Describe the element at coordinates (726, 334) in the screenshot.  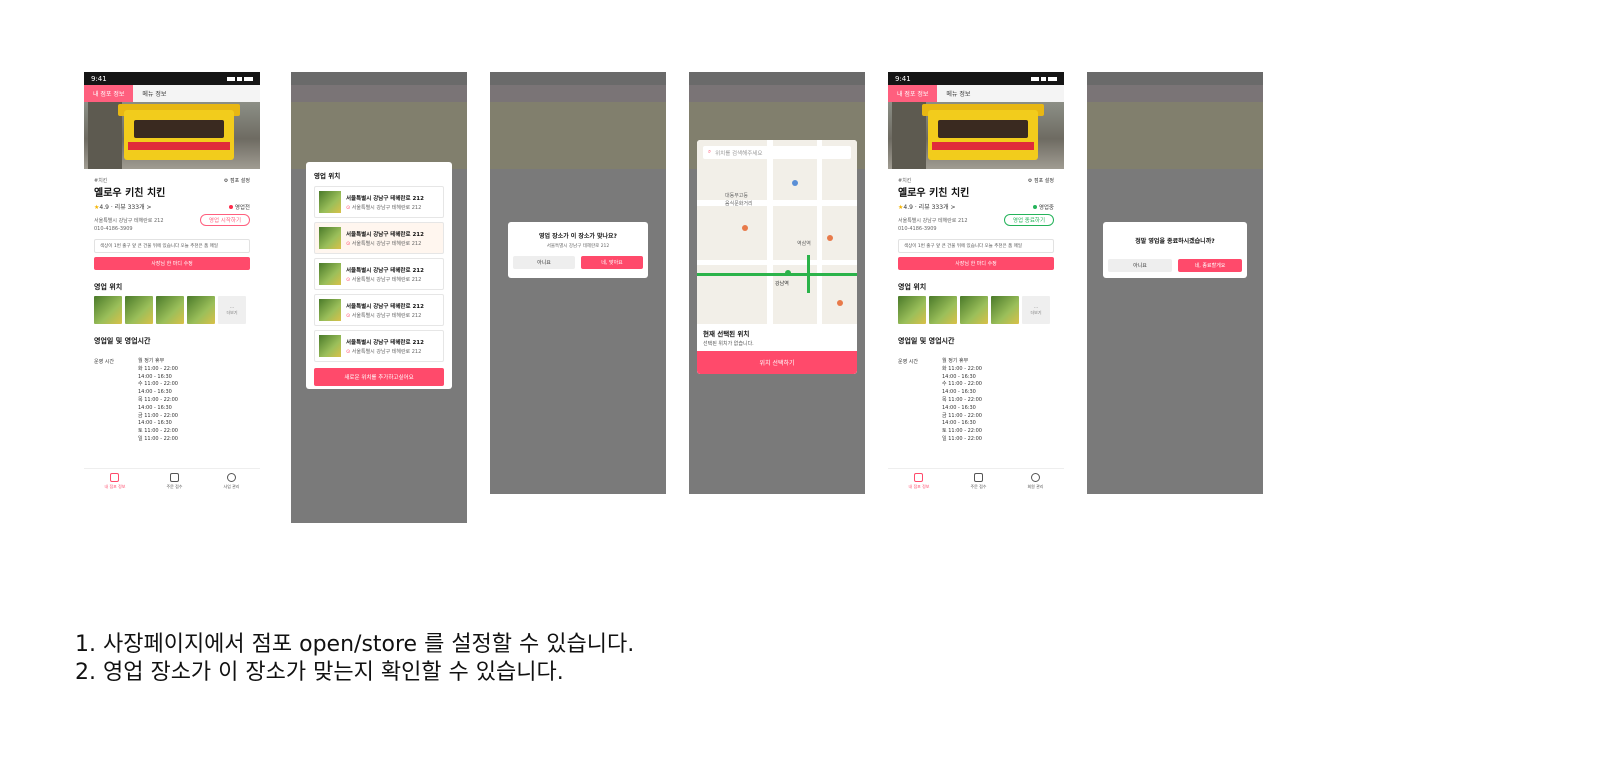
I see `current-location-title: 현재 선택된 위치` at that location.